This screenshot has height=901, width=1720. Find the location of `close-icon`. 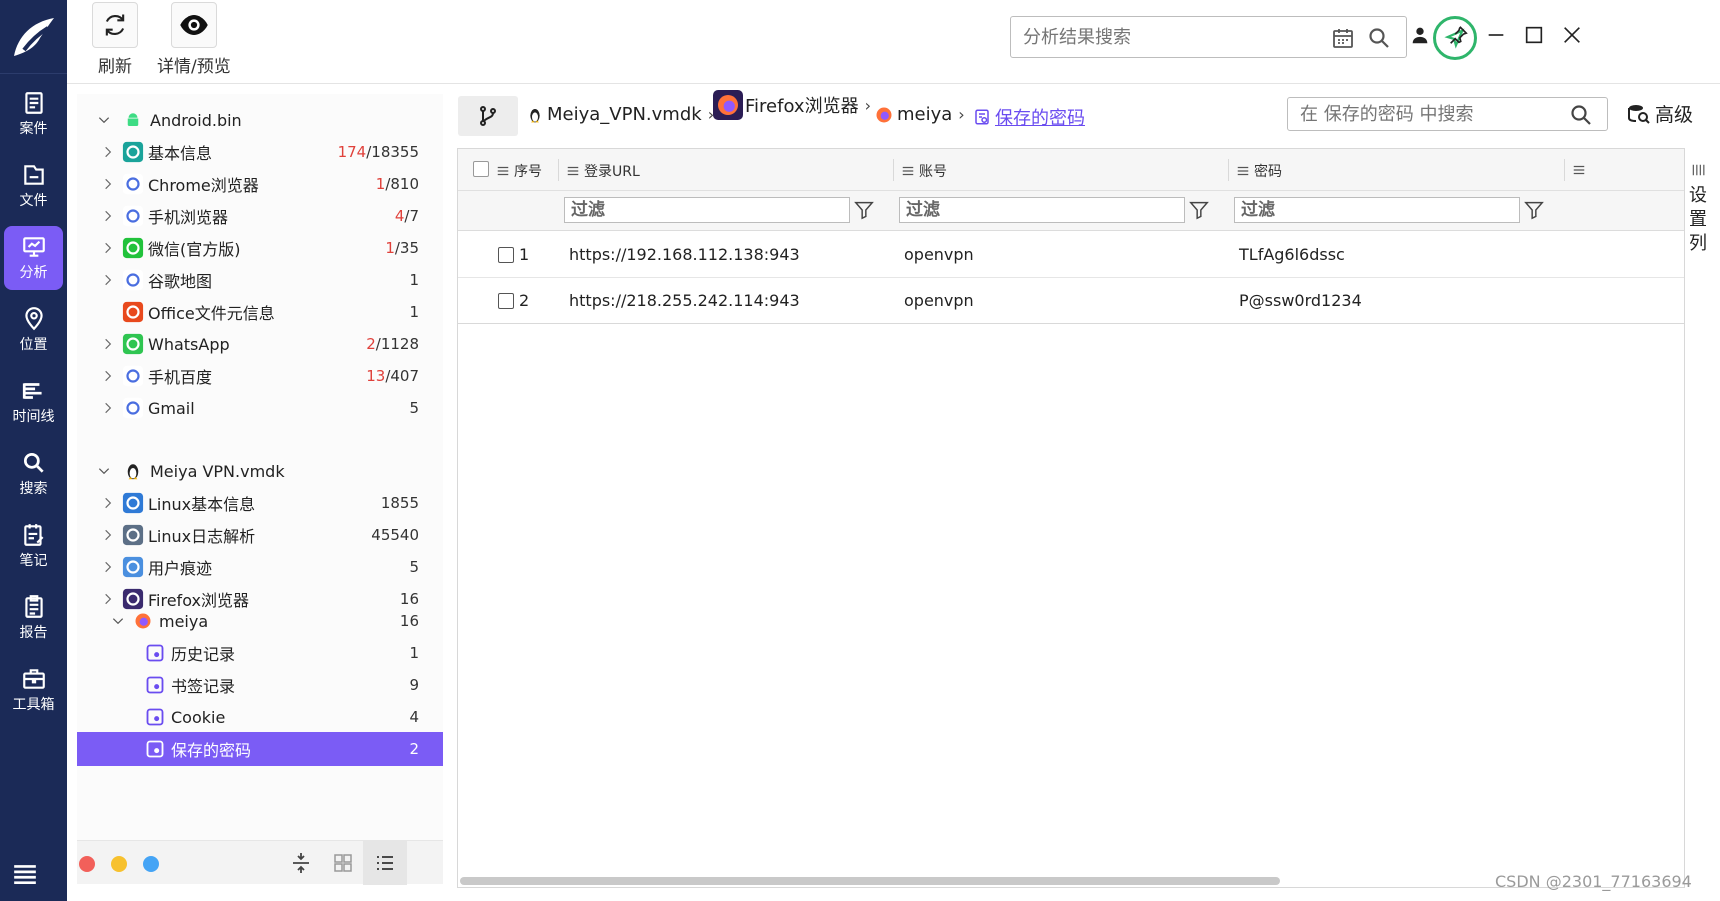

close-icon is located at coordinates (1572, 35).